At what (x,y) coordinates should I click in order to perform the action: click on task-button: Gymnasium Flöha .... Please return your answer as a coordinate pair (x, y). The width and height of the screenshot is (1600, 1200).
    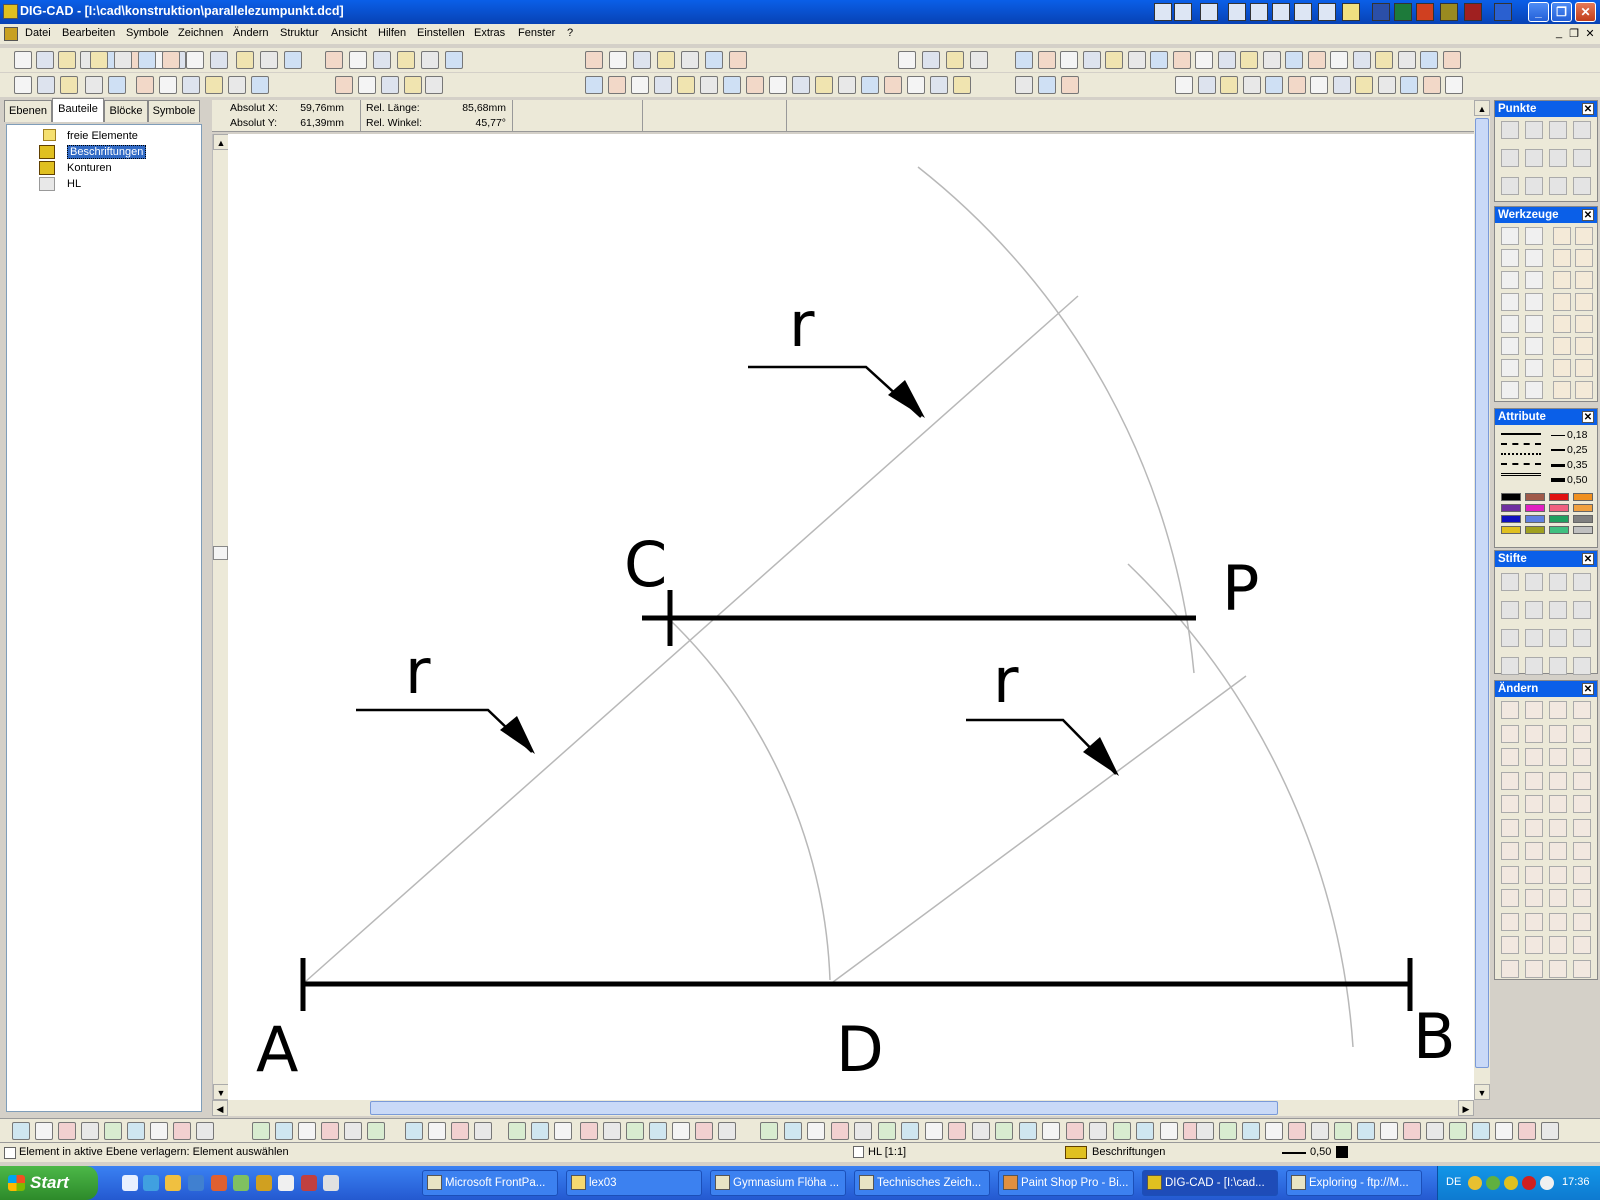
    Looking at the image, I should click on (778, 1183).